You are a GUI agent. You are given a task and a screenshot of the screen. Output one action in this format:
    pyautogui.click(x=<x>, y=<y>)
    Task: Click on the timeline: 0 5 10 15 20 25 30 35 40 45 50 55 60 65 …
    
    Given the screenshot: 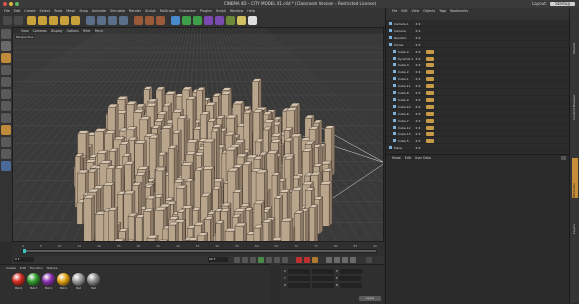 What is the action you would take?
    pyautogui.click(x=198, y=249)
    